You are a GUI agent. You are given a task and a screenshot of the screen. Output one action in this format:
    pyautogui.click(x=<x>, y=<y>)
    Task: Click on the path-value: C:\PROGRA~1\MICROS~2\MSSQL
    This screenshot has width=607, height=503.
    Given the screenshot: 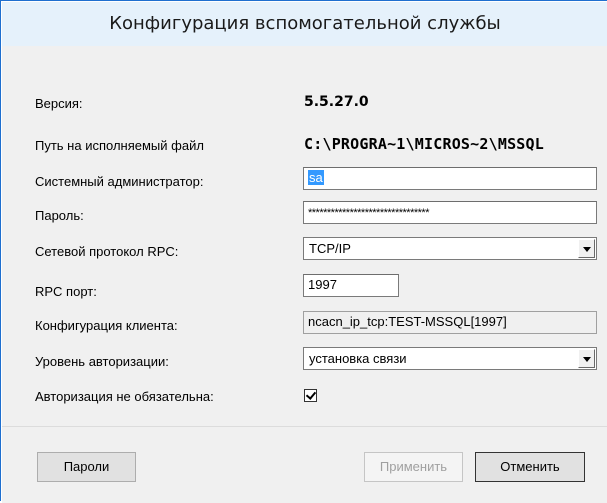 What is the action you would take?
    pyautogui.click(x=424, y=144)
    